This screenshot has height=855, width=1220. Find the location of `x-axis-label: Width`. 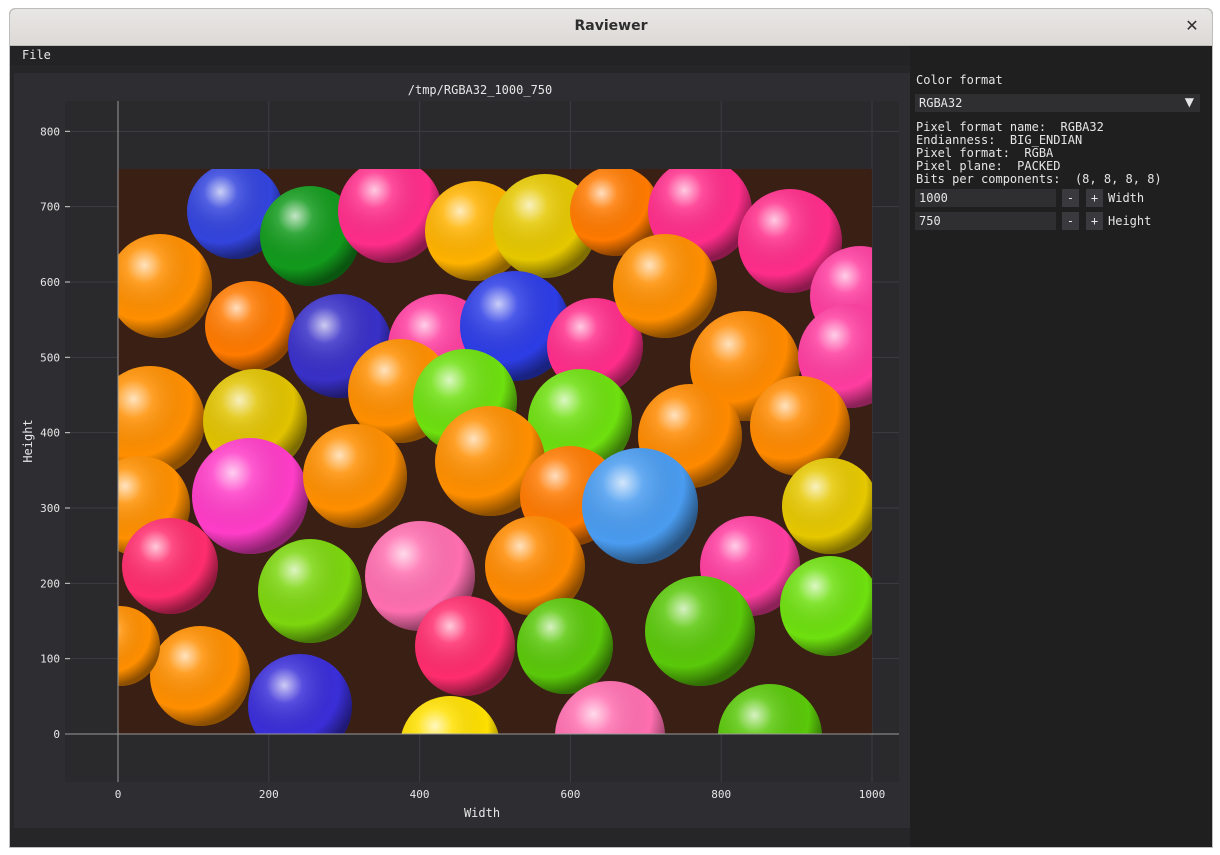

x-axis-label: Width is located at coordinates (482, 813).